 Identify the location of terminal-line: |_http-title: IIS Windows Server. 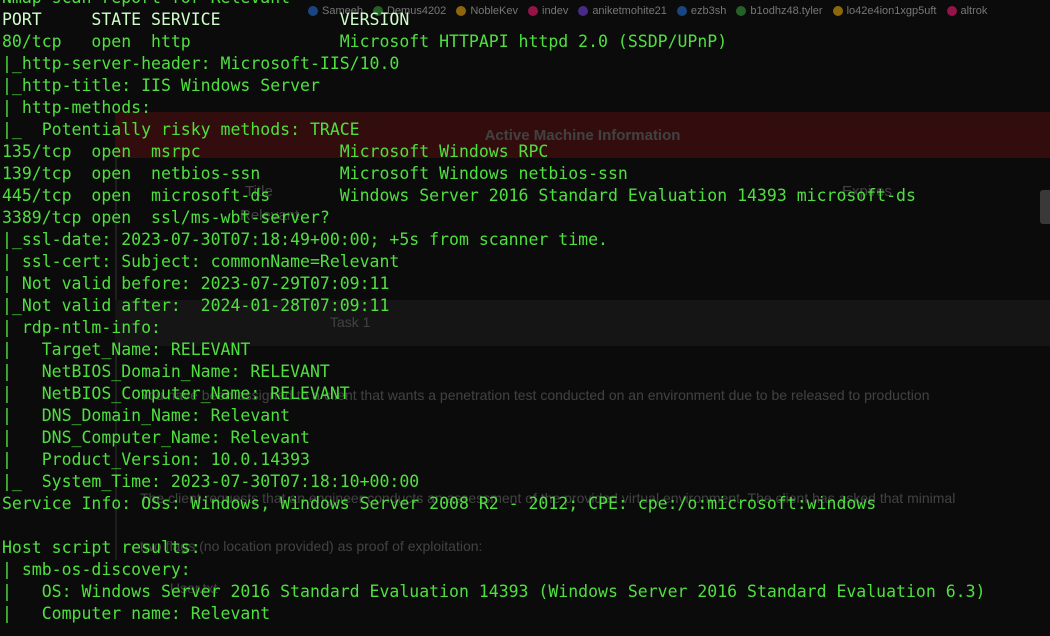
(161, 85).